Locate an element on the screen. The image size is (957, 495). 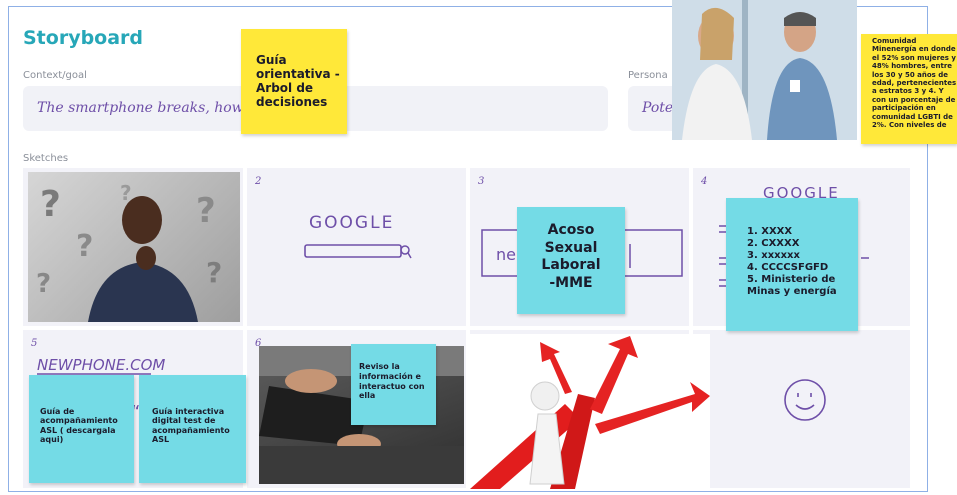
sketches-label: Sketches is located at coordinates (46, 158).